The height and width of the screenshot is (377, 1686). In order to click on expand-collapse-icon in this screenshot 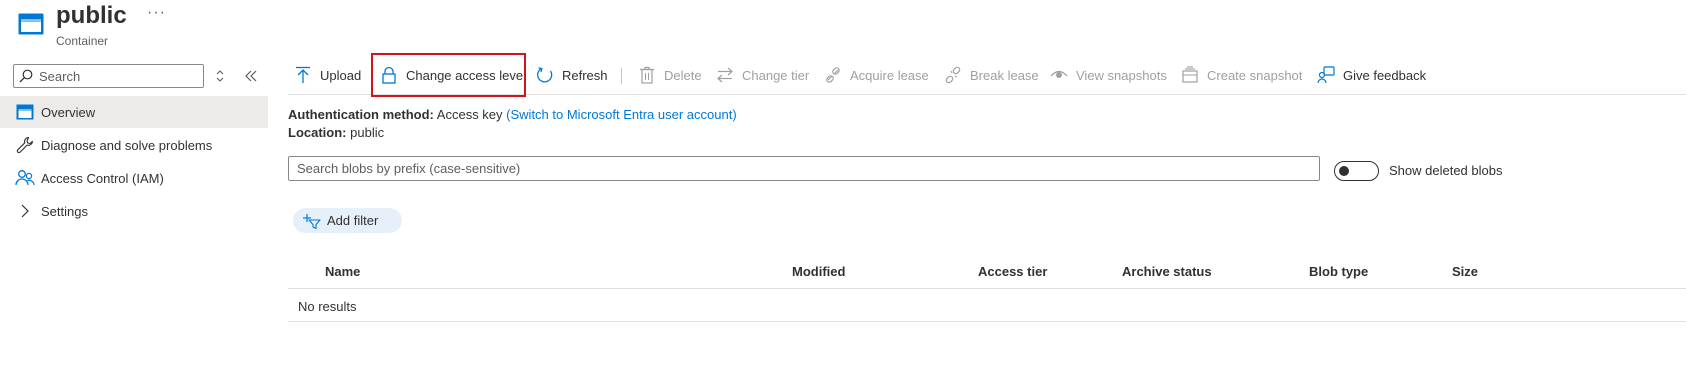, I will do `click(220, 76)`.